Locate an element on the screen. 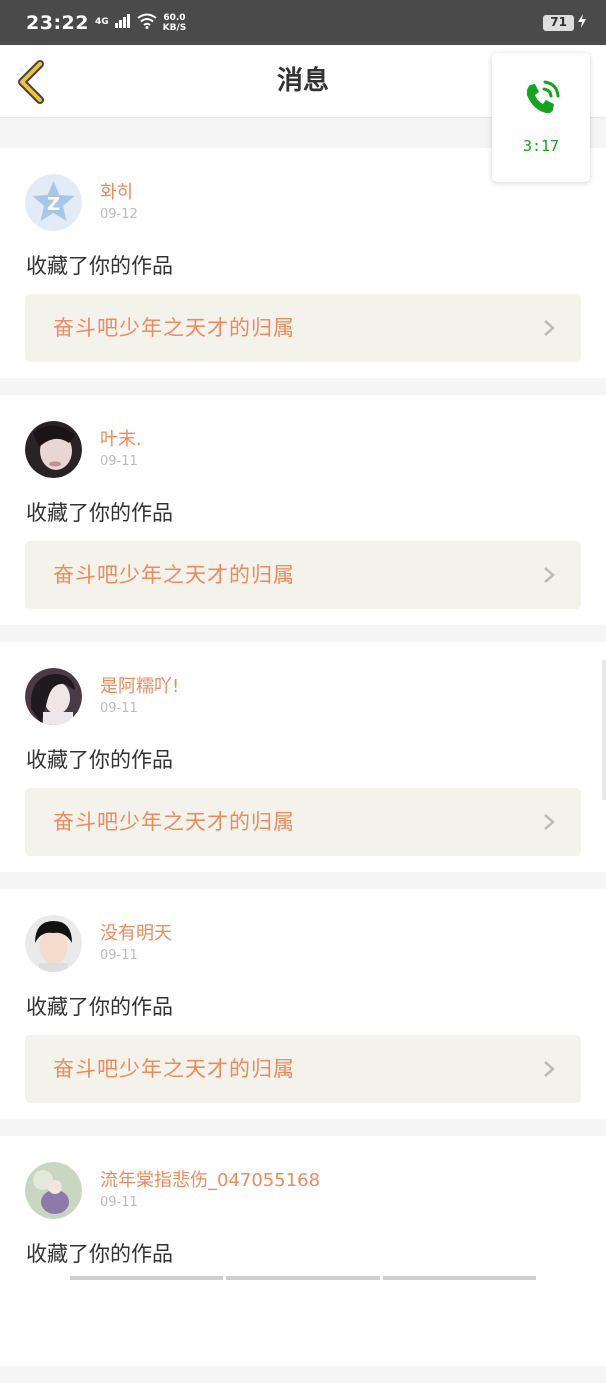 The width and height of the screenshot is (606, 1383). message-date: 09-12 is located at coordinates (119, 214).